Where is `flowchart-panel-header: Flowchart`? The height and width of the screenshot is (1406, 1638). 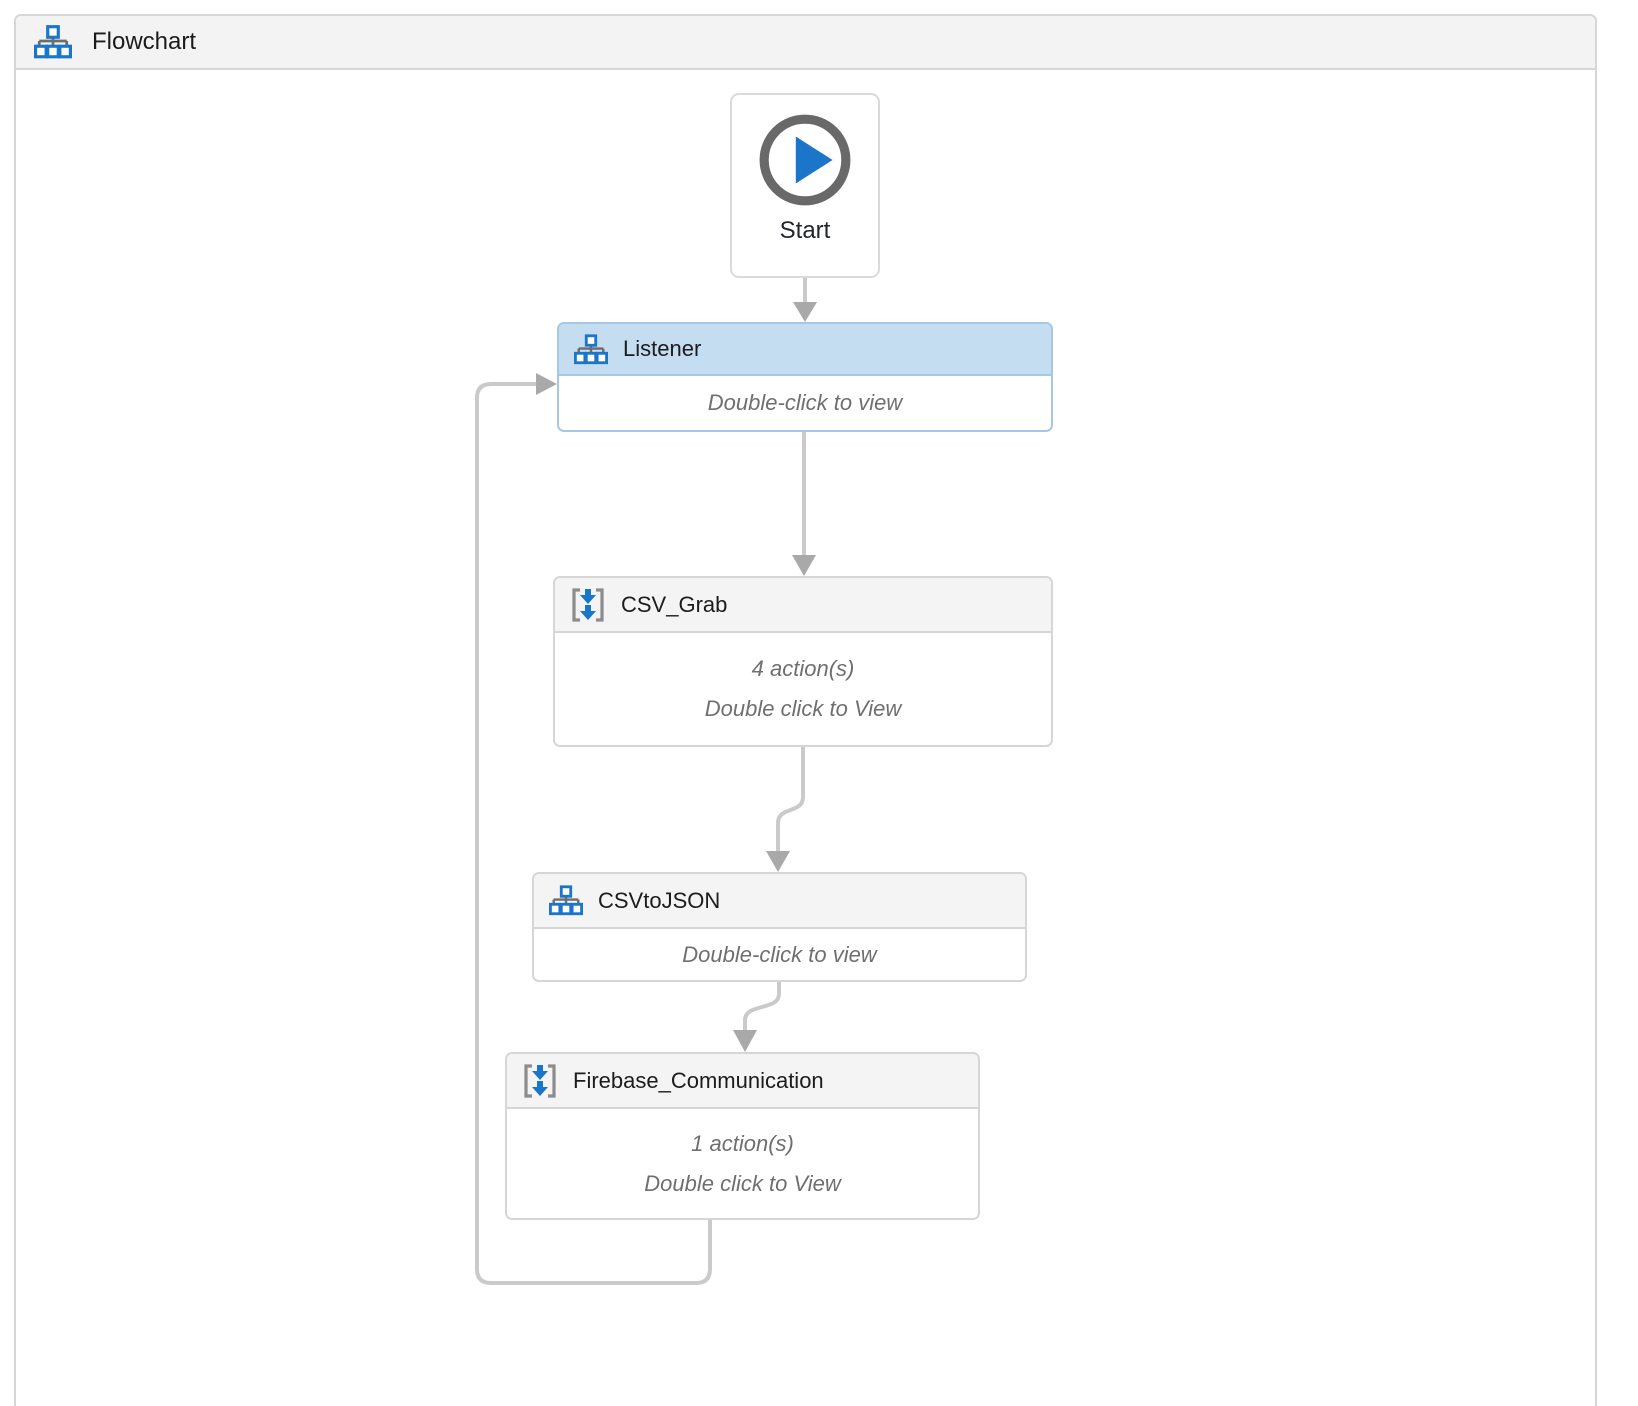 flowchart-panel-header: Flowchart is located at coordinates (805, 43).